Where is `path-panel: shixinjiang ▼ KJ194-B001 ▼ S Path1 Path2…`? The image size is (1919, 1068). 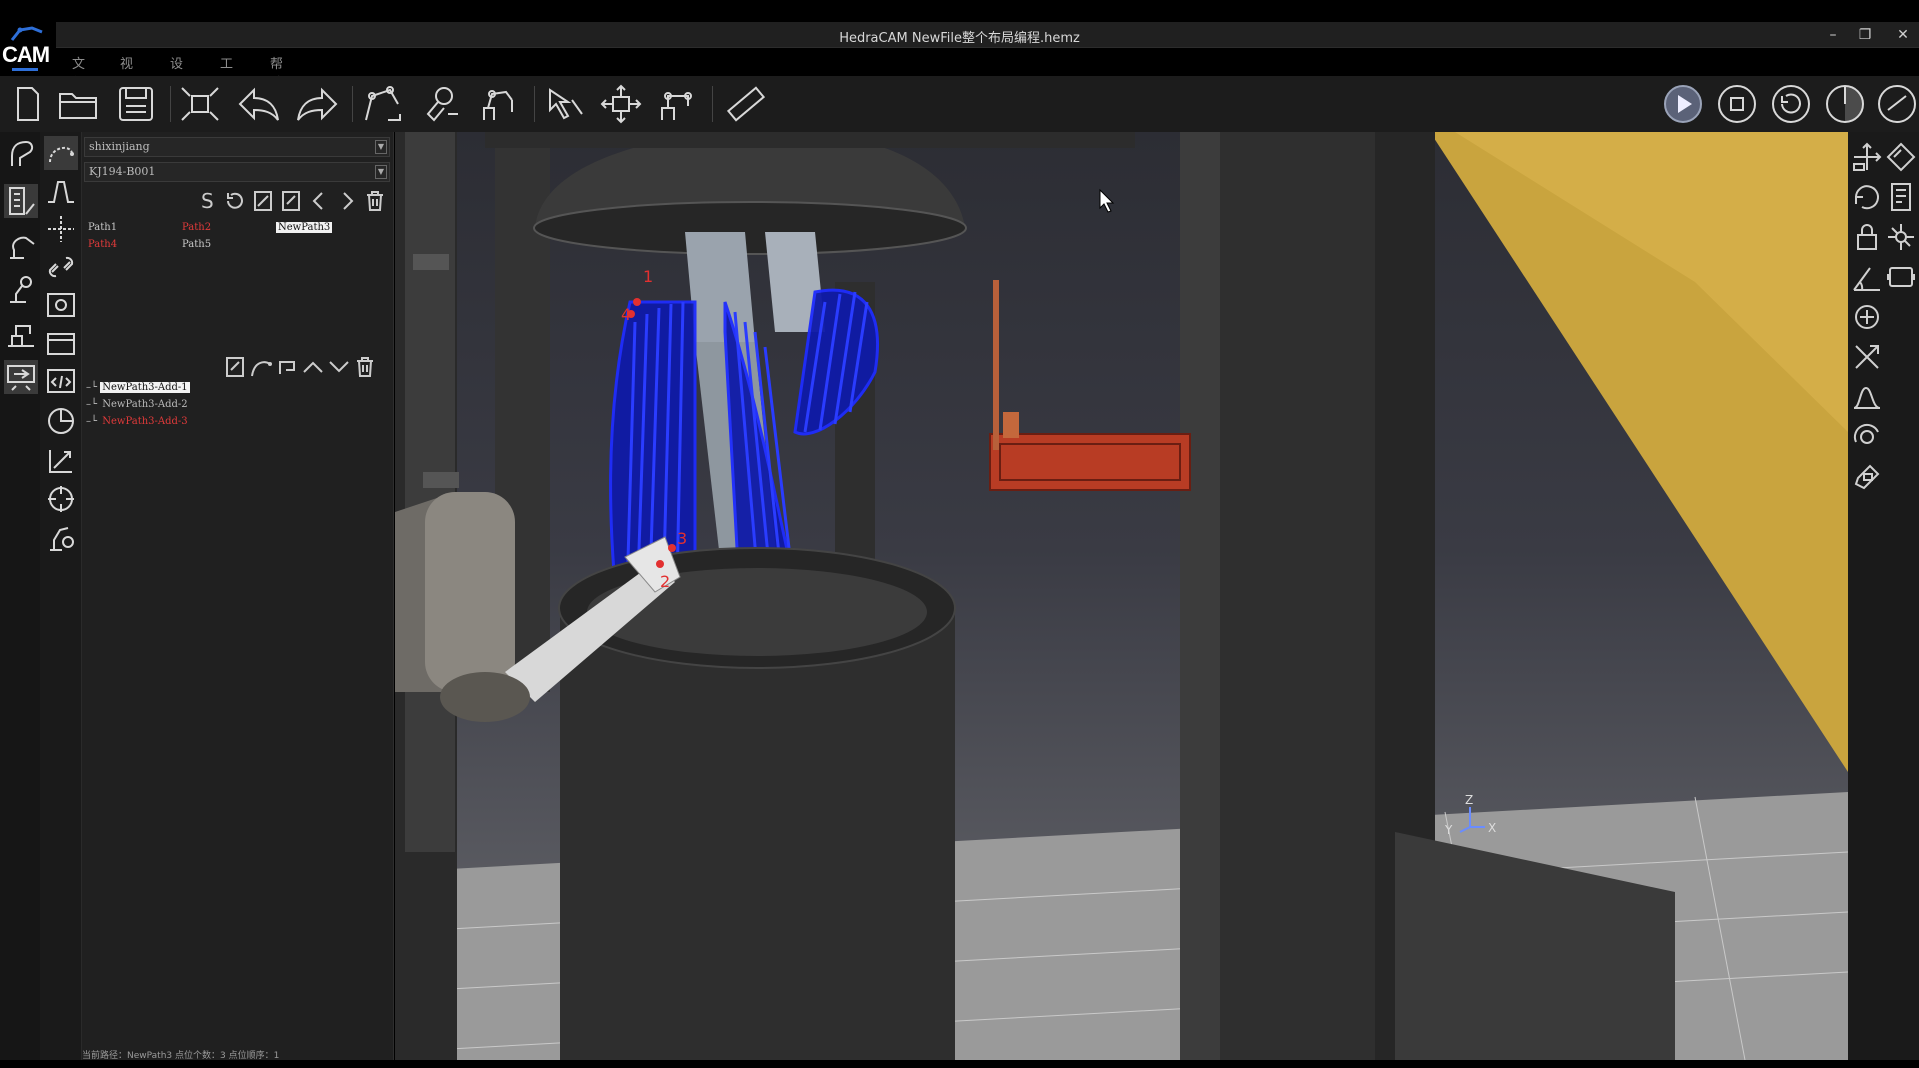
path-panel: shixinjiang ▼ KJ194-B001 ▼ S Path1 Path2… is located at coordinates (238, 596).